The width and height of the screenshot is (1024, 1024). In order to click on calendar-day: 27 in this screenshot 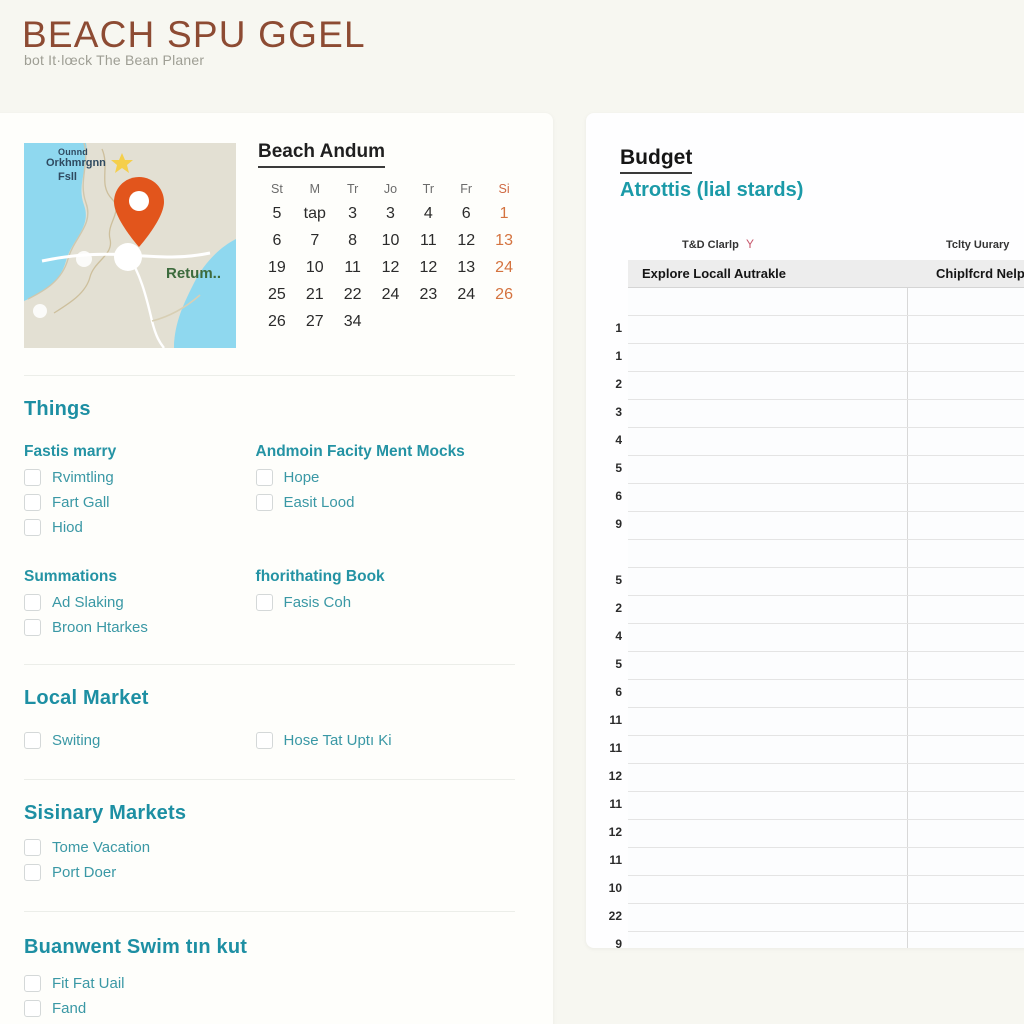, I will do `click(315, 322)`.